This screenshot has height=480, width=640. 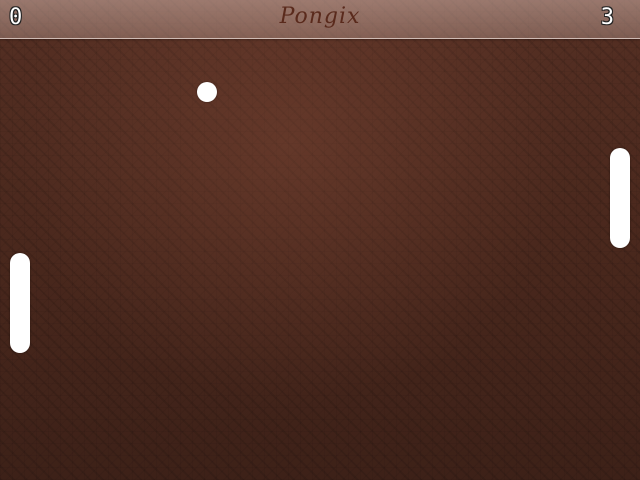 I want to click on score-bar: 0 Pongix 3, so click(x=320, y=19).